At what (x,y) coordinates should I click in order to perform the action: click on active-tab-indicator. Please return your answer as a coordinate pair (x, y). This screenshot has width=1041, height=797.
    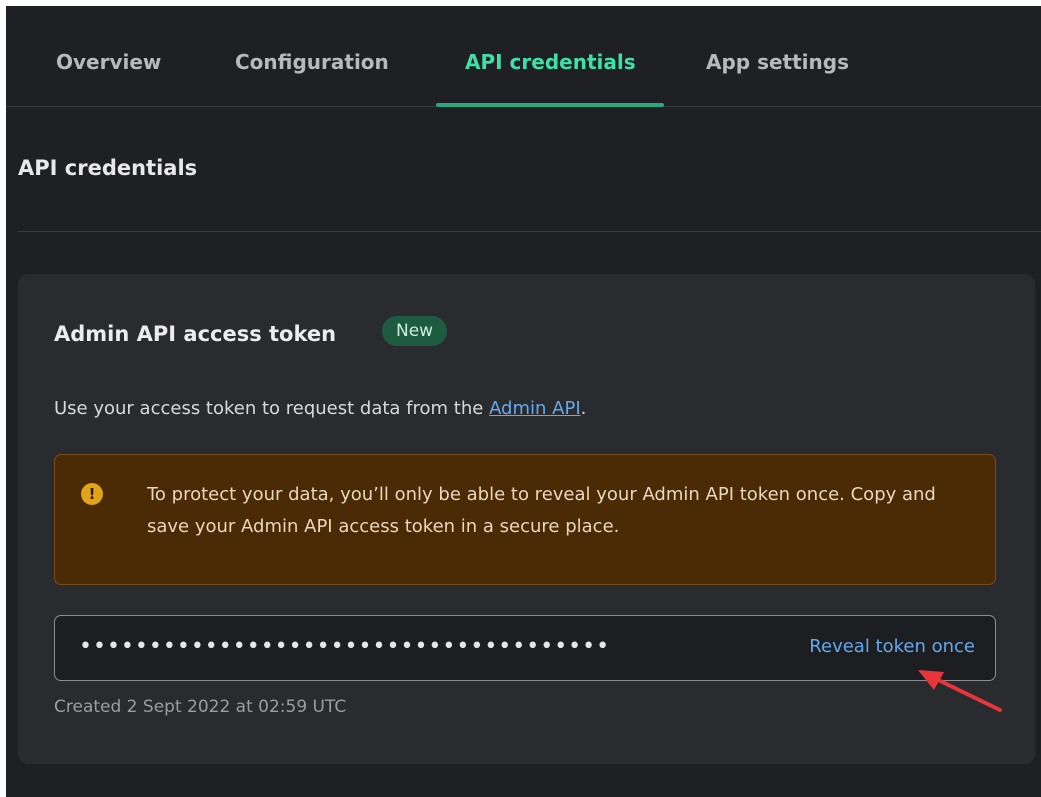
    Looking at the image, I should click on (550, 105).